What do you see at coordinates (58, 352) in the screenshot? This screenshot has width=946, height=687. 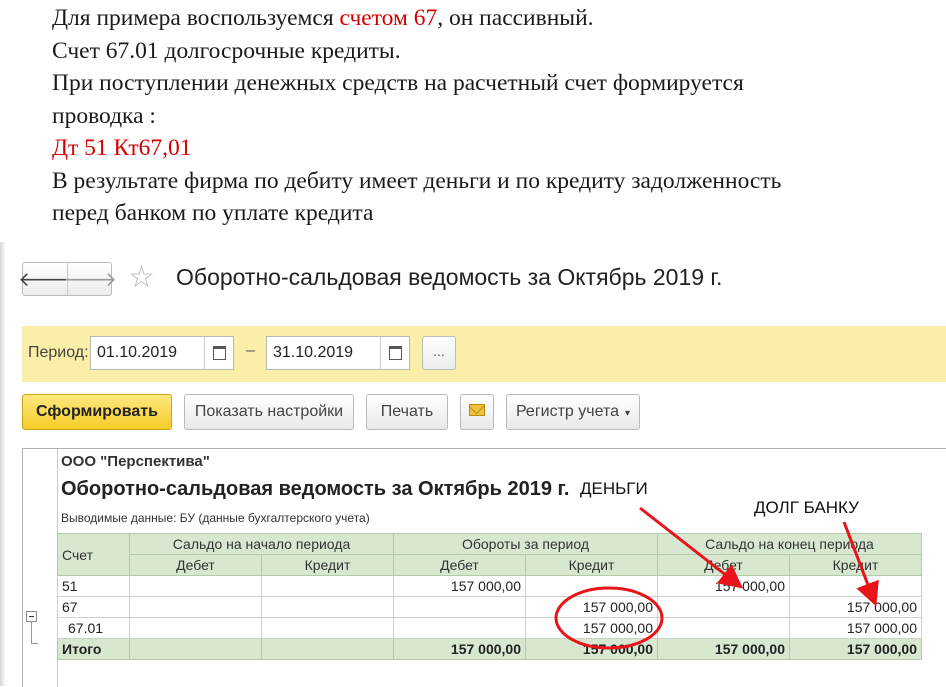 I see `period-label: Период:` at bounding box center [58, 352].